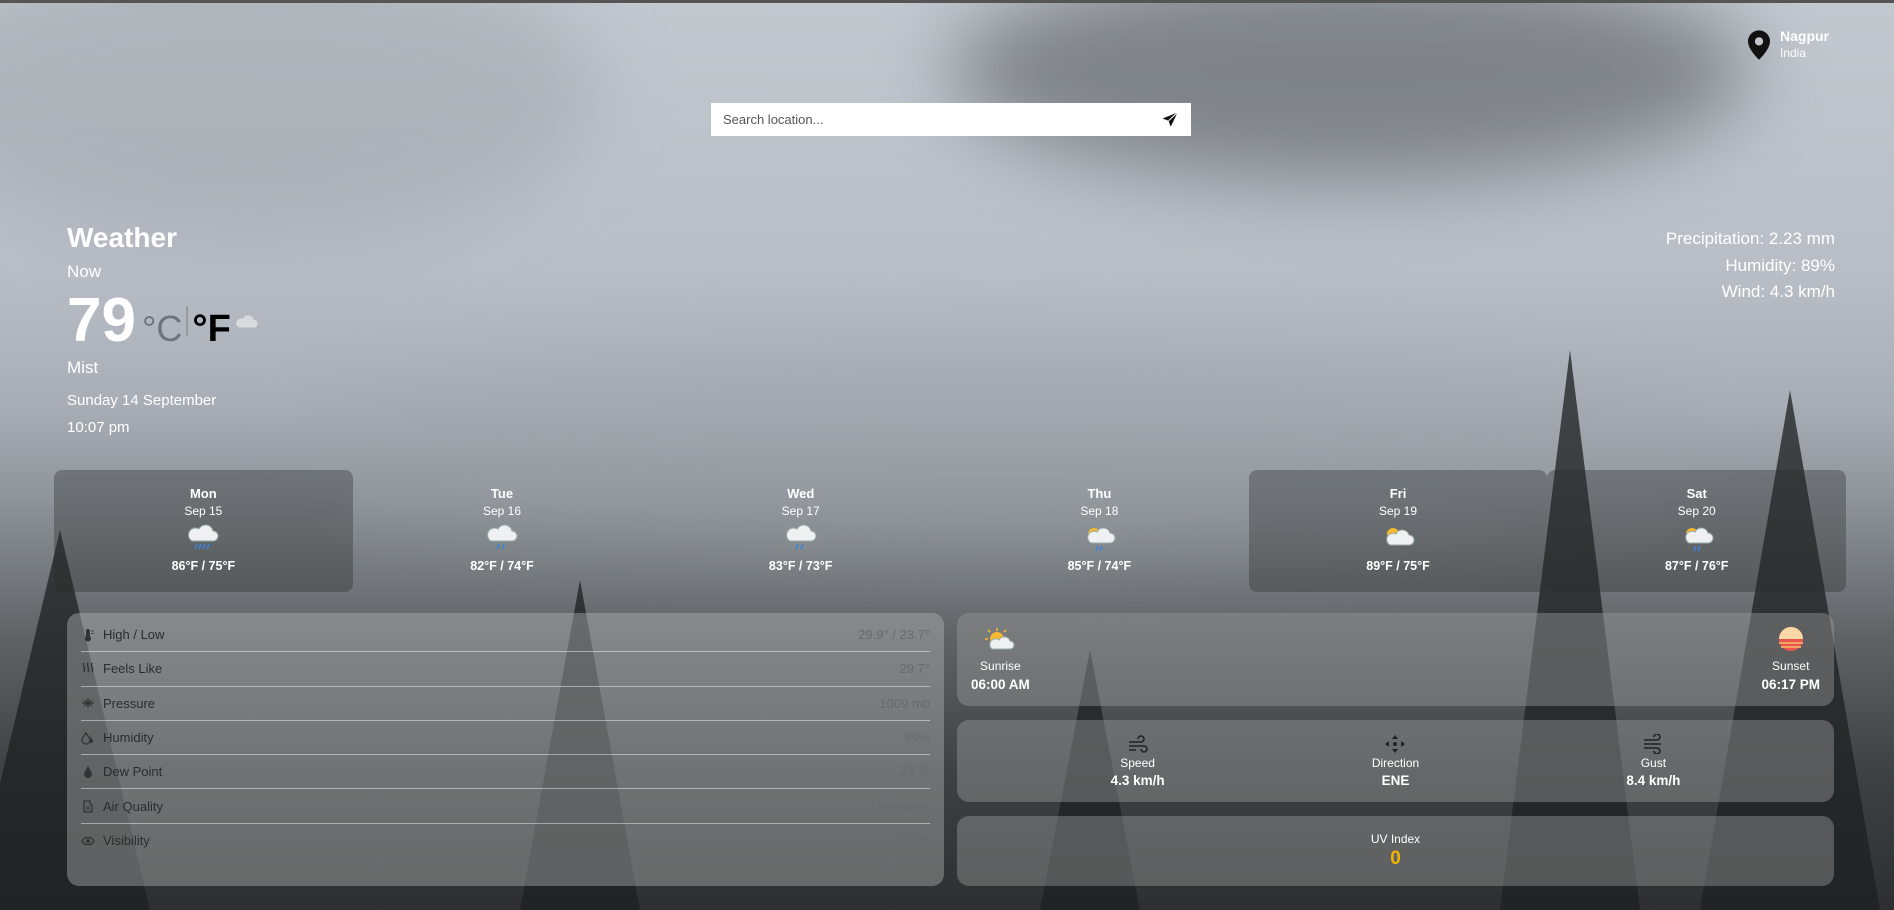 The image size is (1894, 910). What do you see at coordinates (1000, 666) in the screenshot?
I see `sunrise-label: Sunrise` at bounding box center [1000, 666].